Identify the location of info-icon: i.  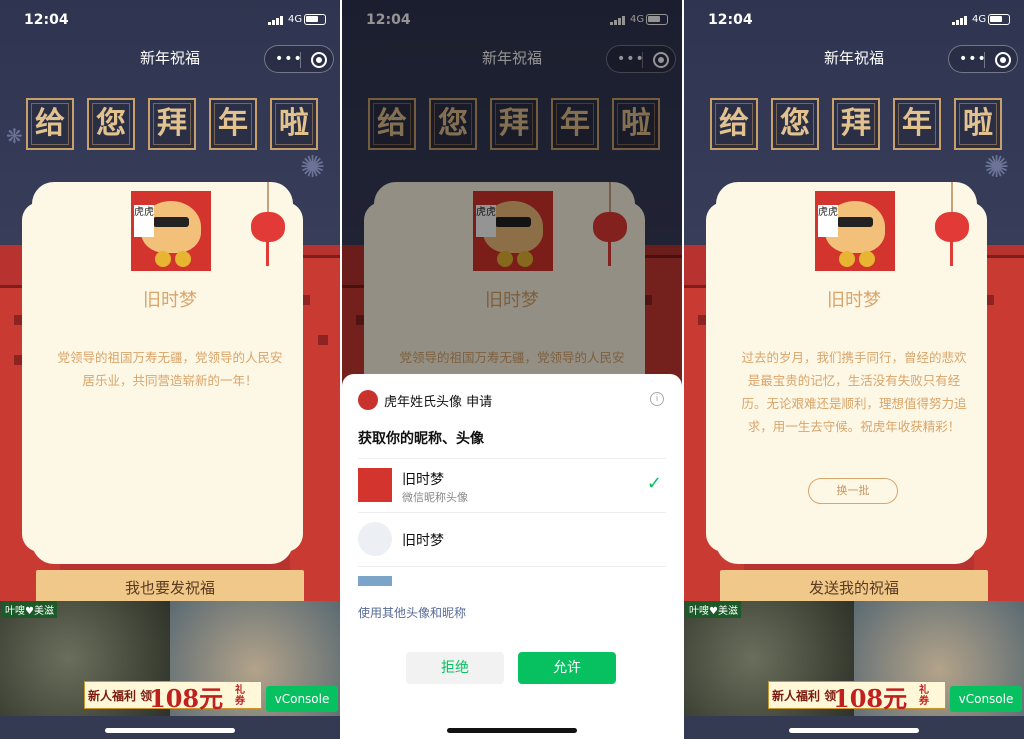
(657, 399).